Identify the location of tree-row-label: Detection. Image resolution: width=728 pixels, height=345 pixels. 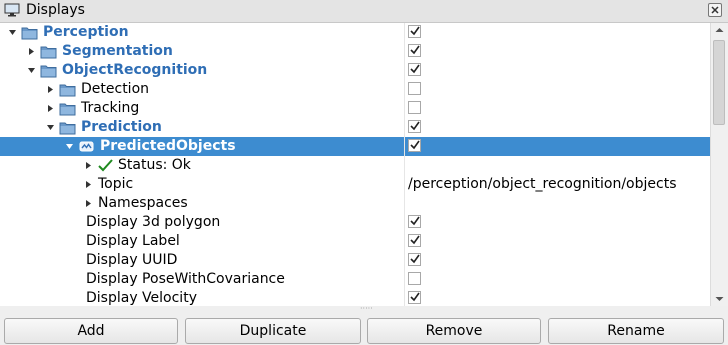
(115, 89).